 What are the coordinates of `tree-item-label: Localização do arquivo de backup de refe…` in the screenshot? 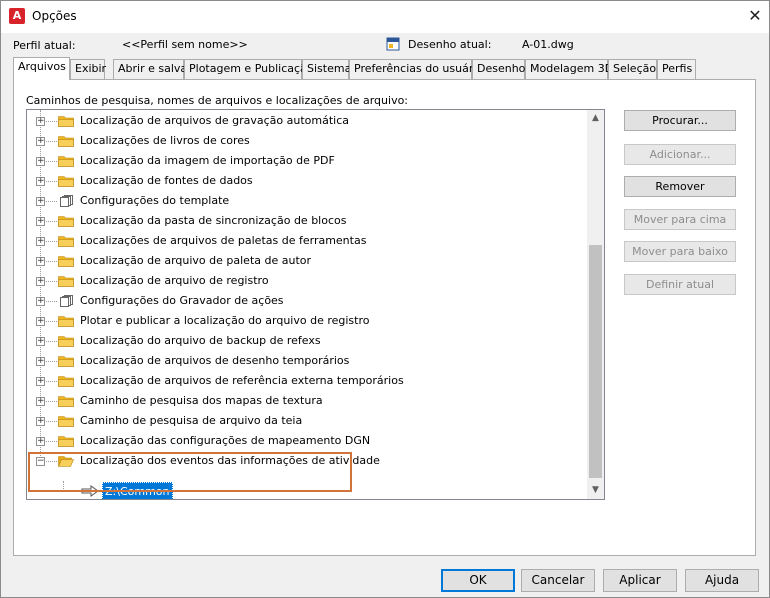 It's located at (200, 340).